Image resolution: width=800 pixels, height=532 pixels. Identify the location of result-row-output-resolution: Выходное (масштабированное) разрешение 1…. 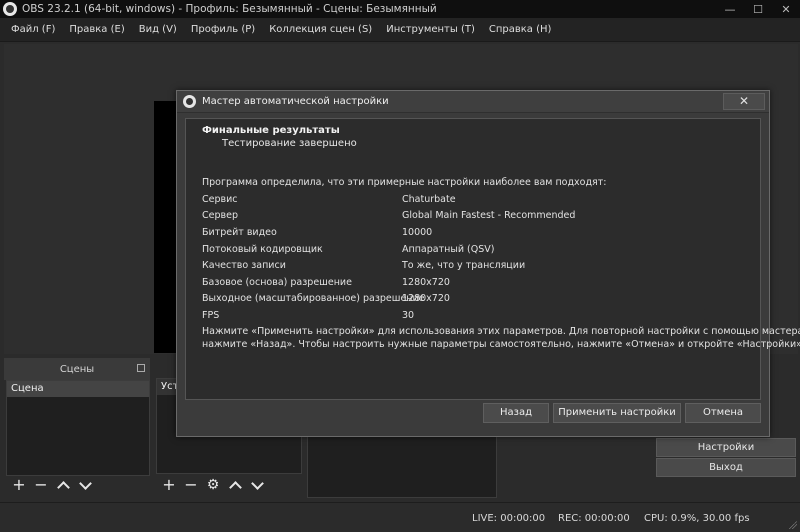
(472, 299).